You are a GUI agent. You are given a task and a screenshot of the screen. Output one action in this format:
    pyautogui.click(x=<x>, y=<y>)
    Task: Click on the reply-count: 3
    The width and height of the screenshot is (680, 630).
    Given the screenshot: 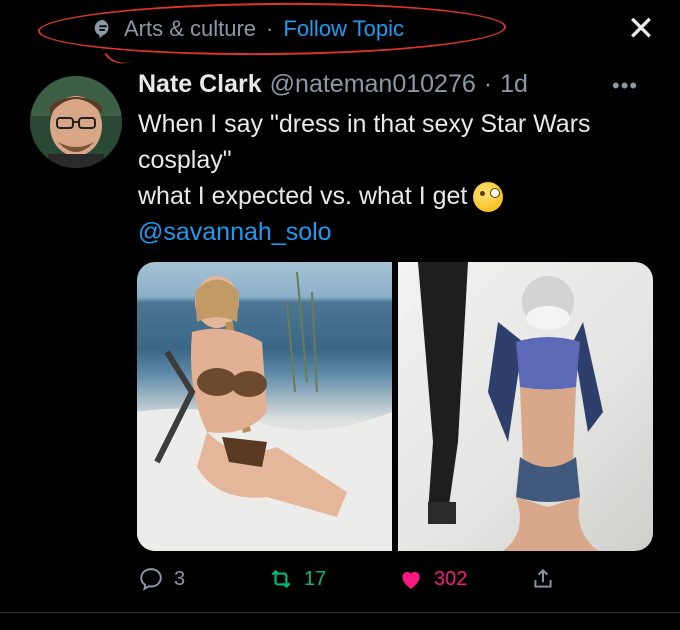 What is the action you would take?
    pyautogui.click(x=180, y=578)
    